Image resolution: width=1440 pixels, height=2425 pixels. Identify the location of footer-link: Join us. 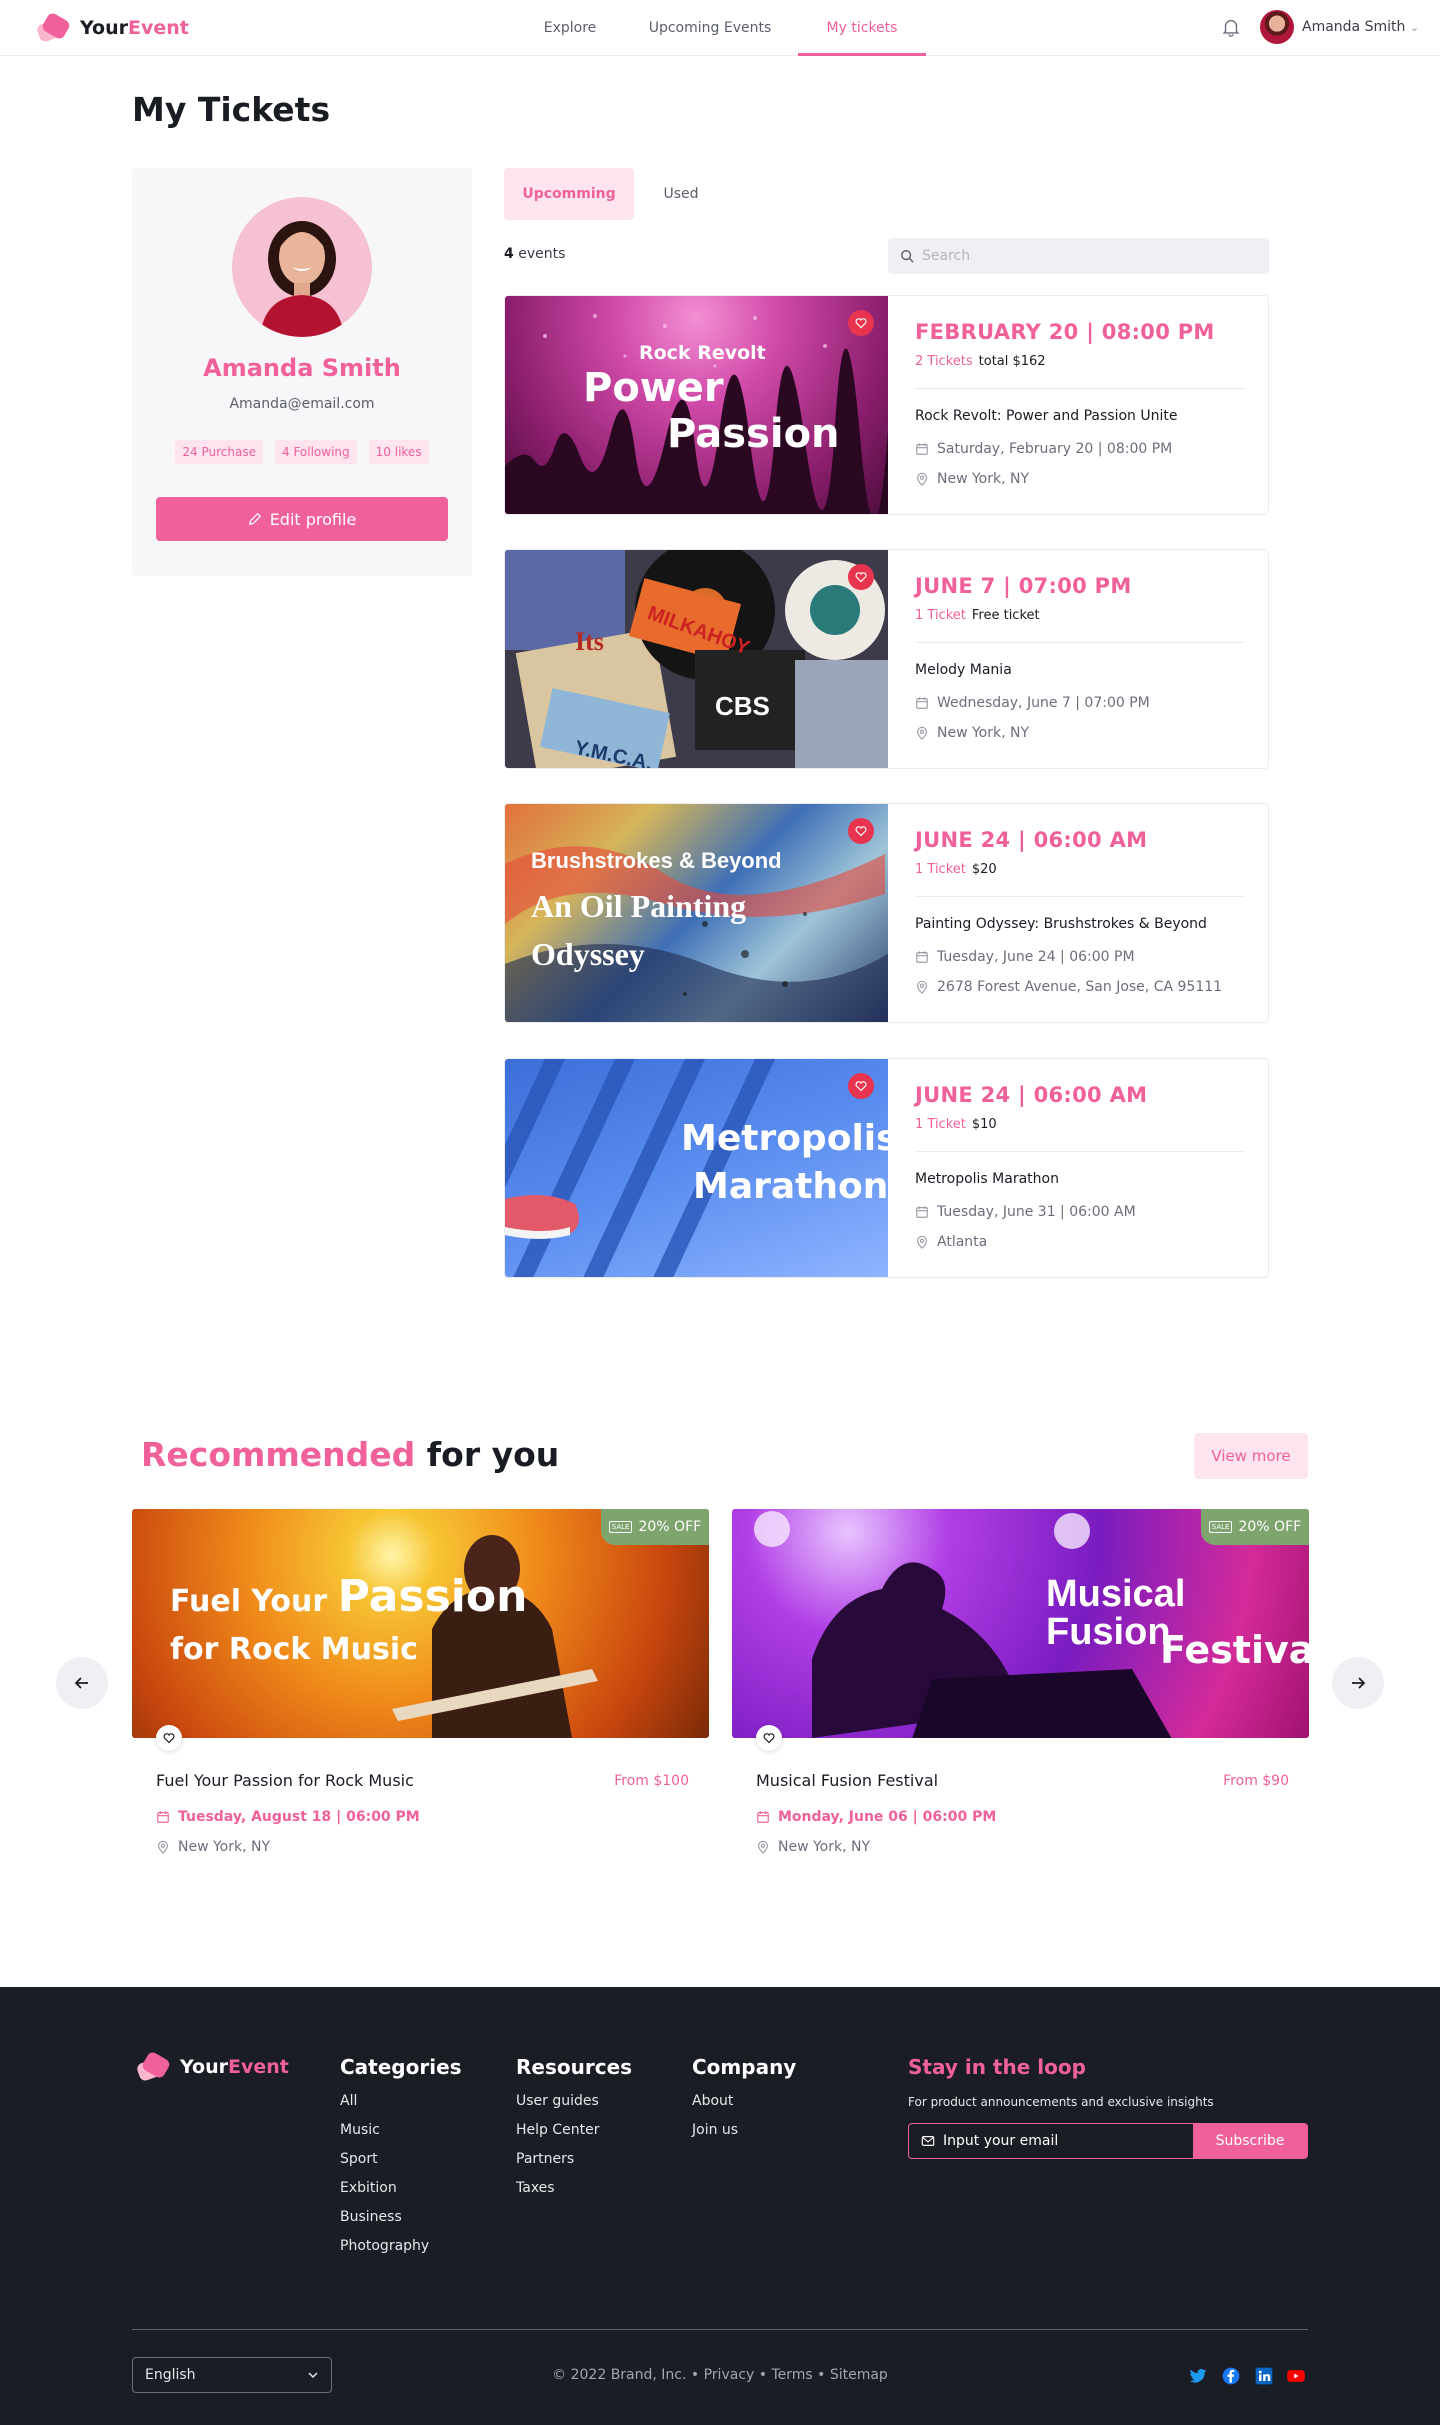
(744, 2130).